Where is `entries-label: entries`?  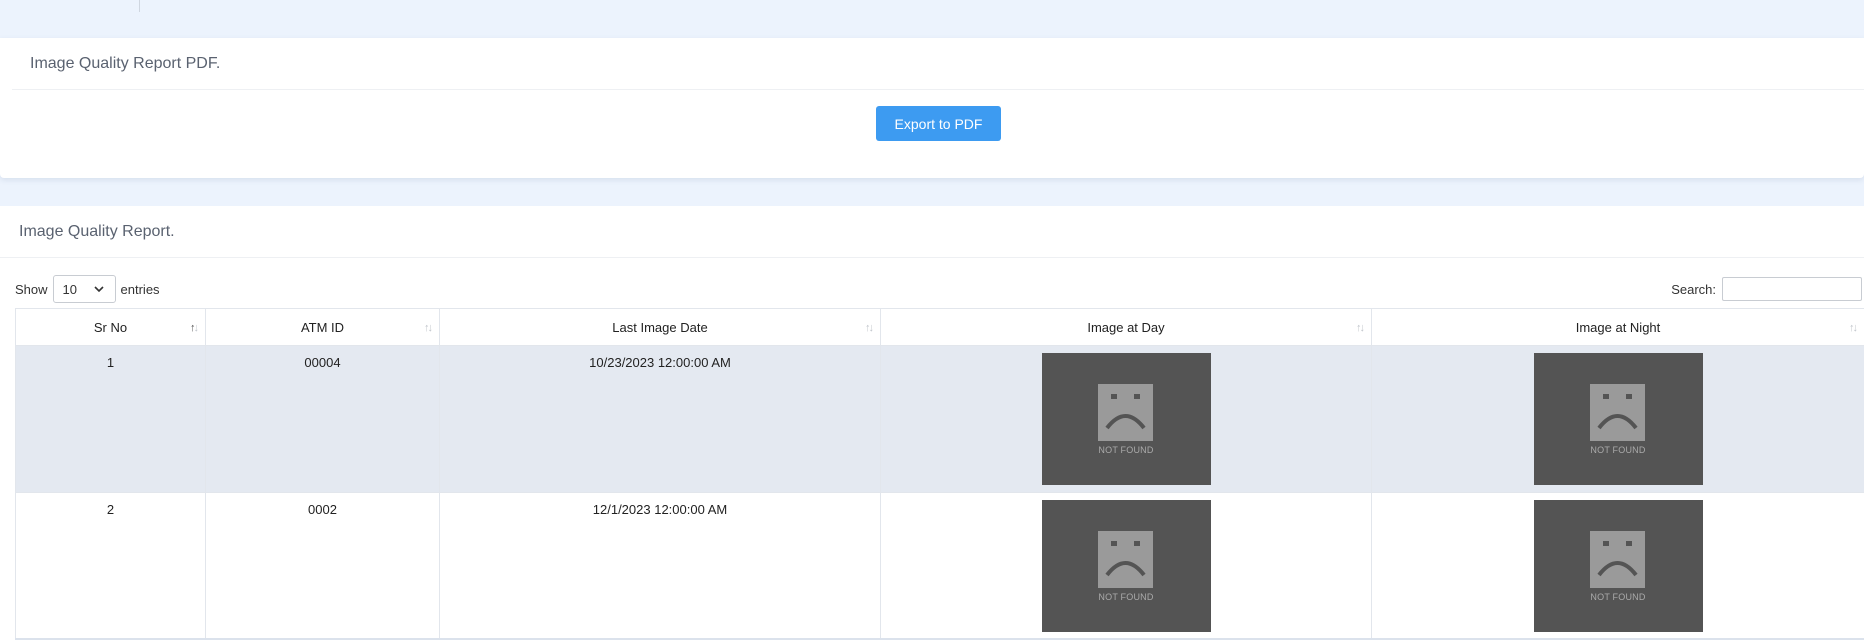
entries-label: entries is located at coordinates (140, 289).